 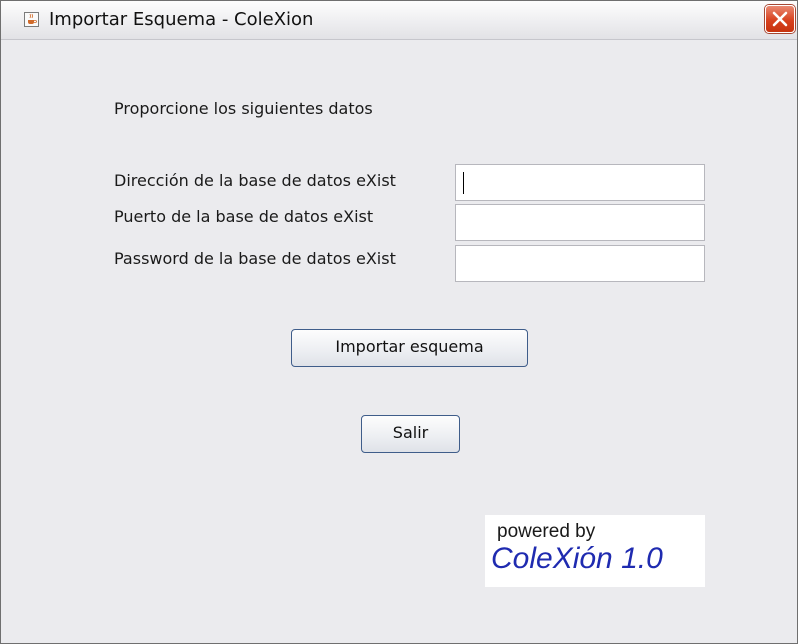 I want to click on close-icon, so click(x=780, y=19).